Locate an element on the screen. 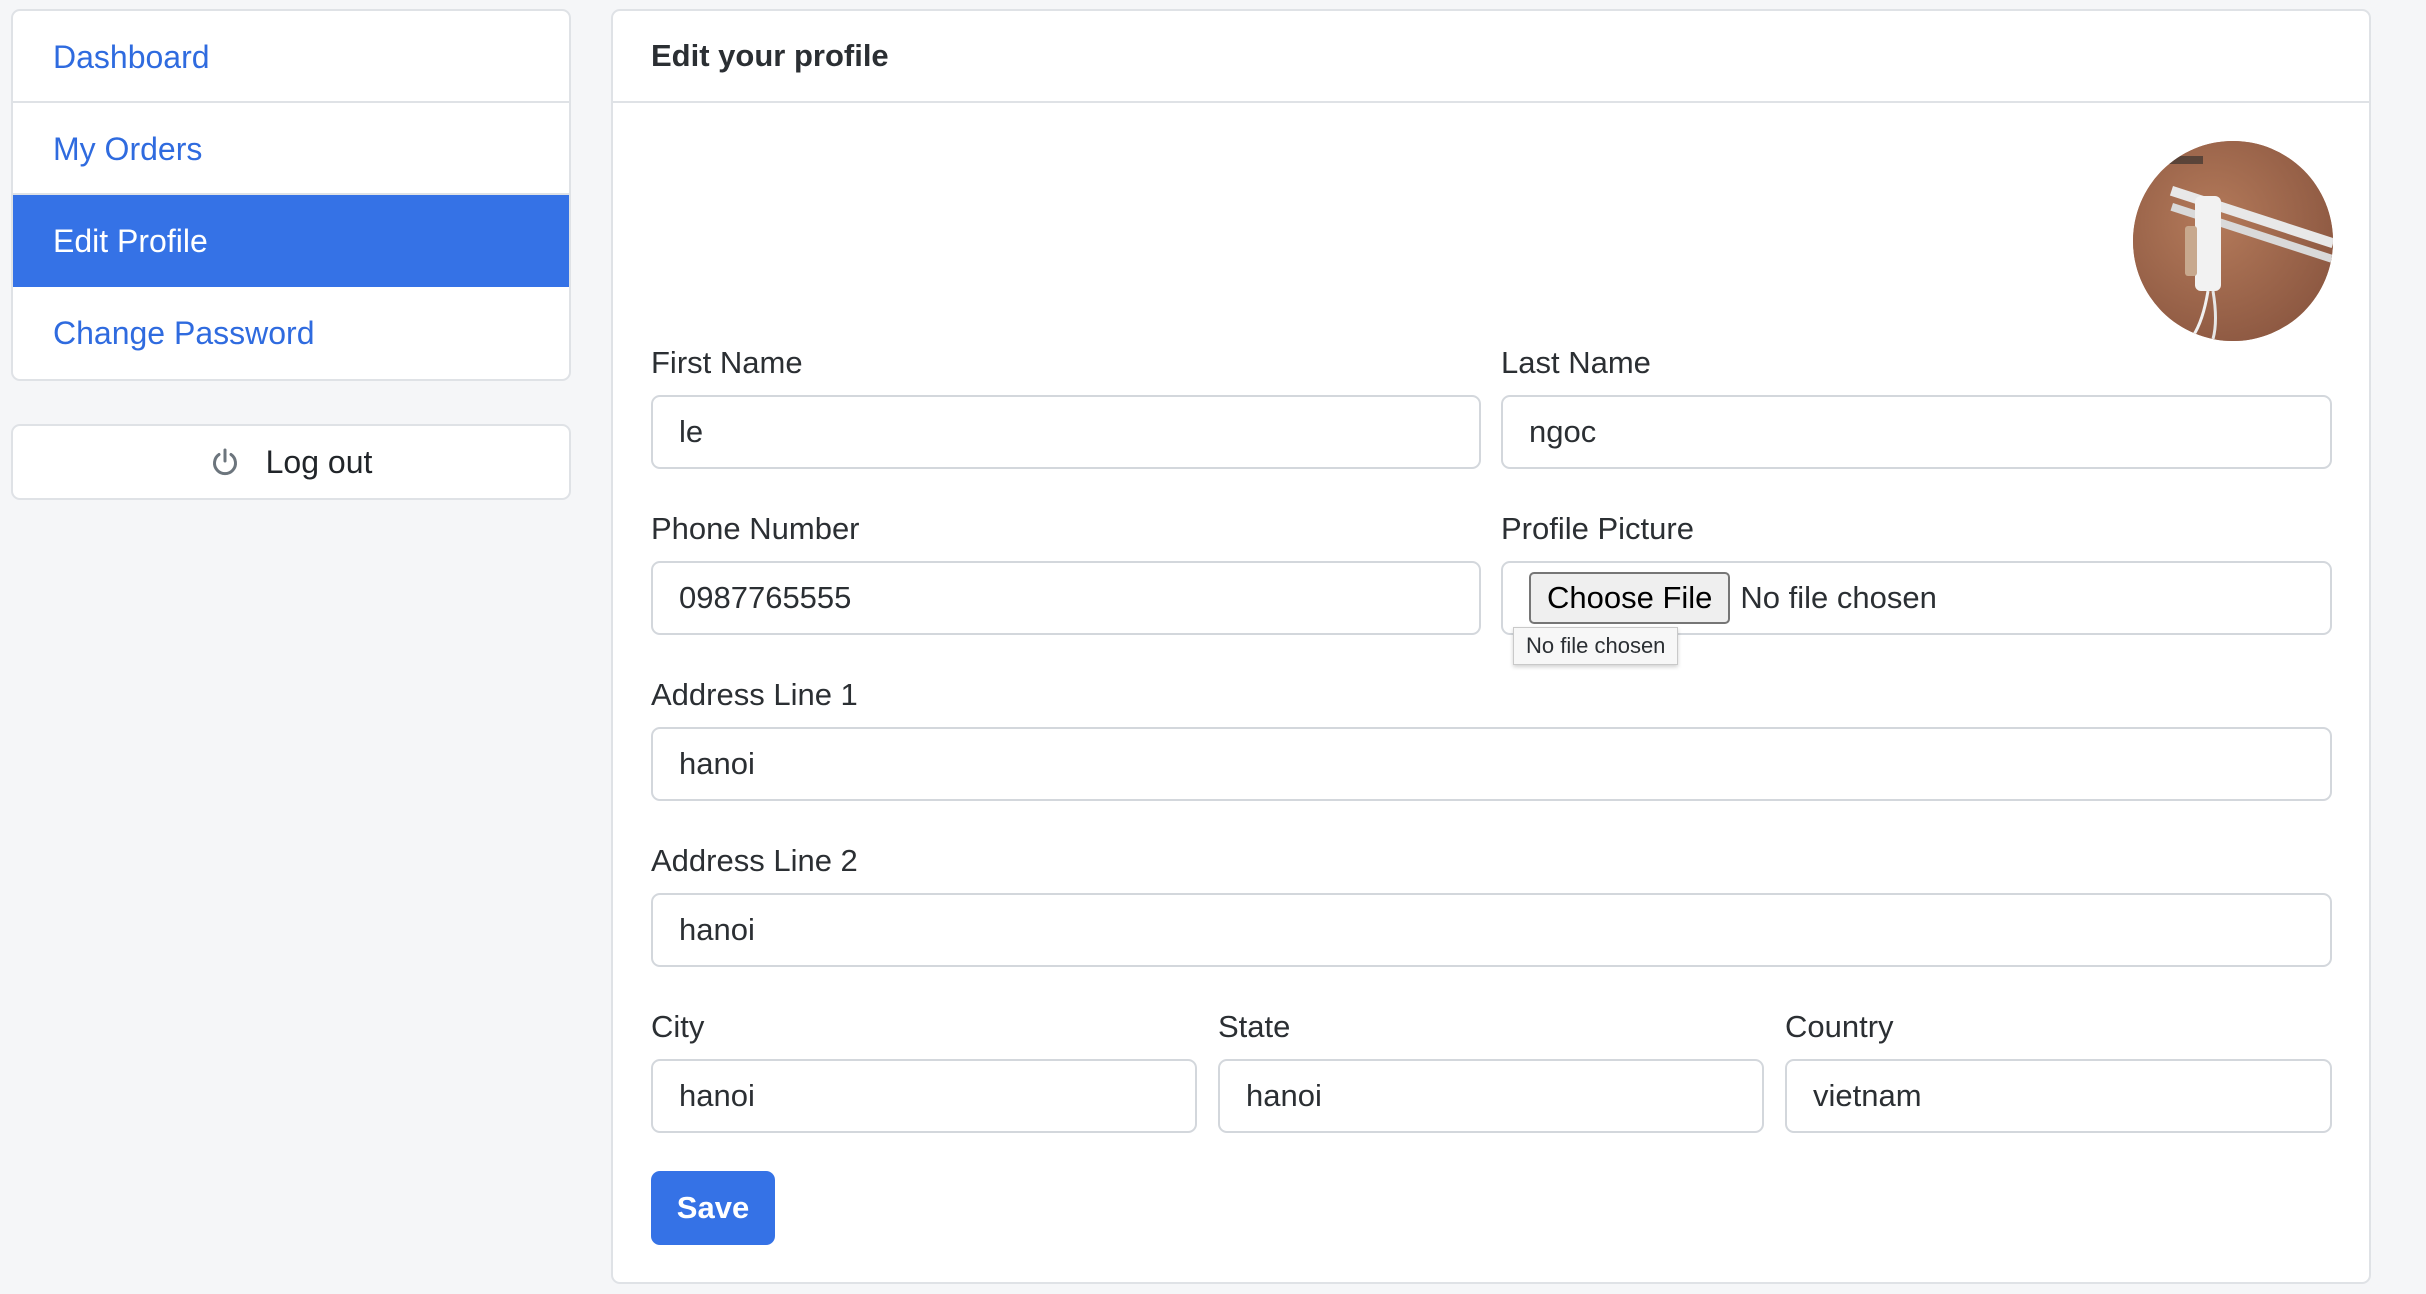 This screenshot has width=2426, height=1294. address-line-2-label: Address Line 2 is located at coordinates (754, 860).